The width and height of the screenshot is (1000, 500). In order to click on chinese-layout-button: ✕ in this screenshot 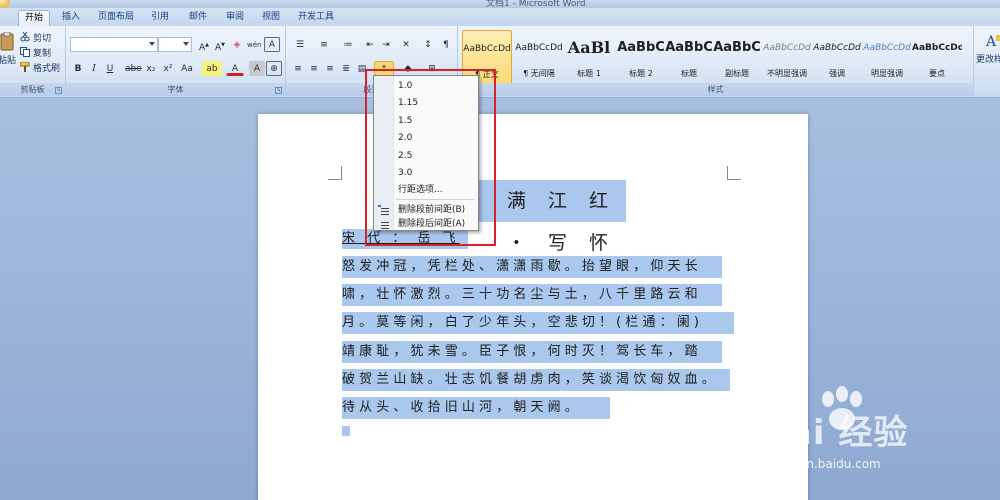, I will do `click(406, 44)`.